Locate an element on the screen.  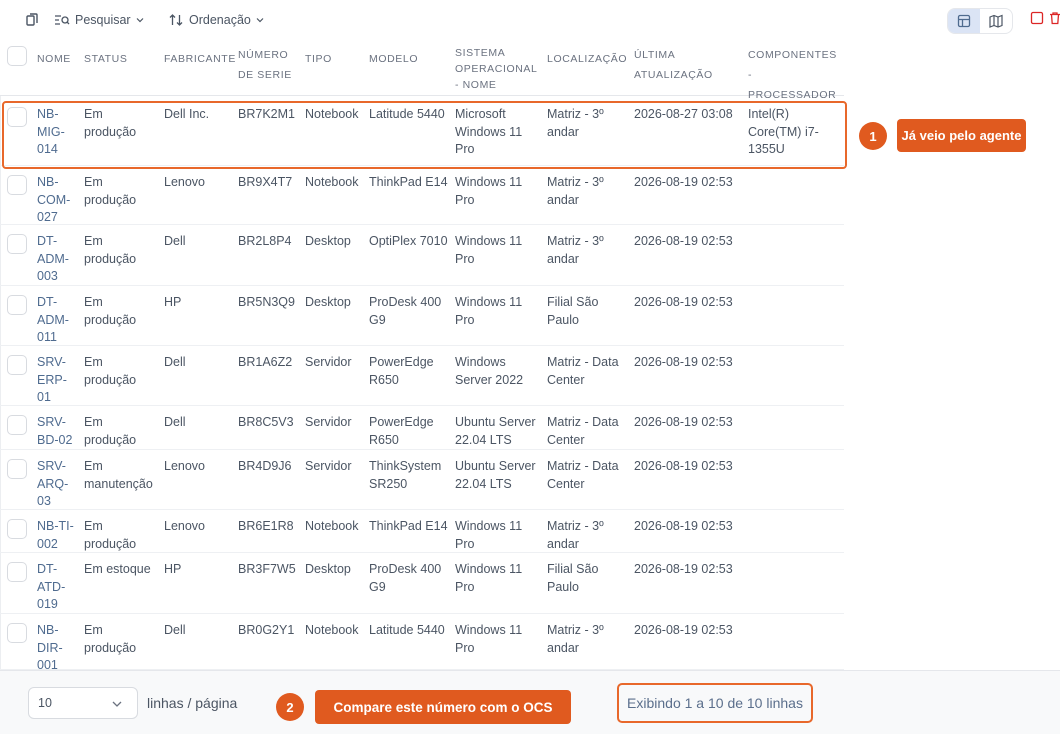
cell-tipo: Servidor is located at coordinates (328, 362).